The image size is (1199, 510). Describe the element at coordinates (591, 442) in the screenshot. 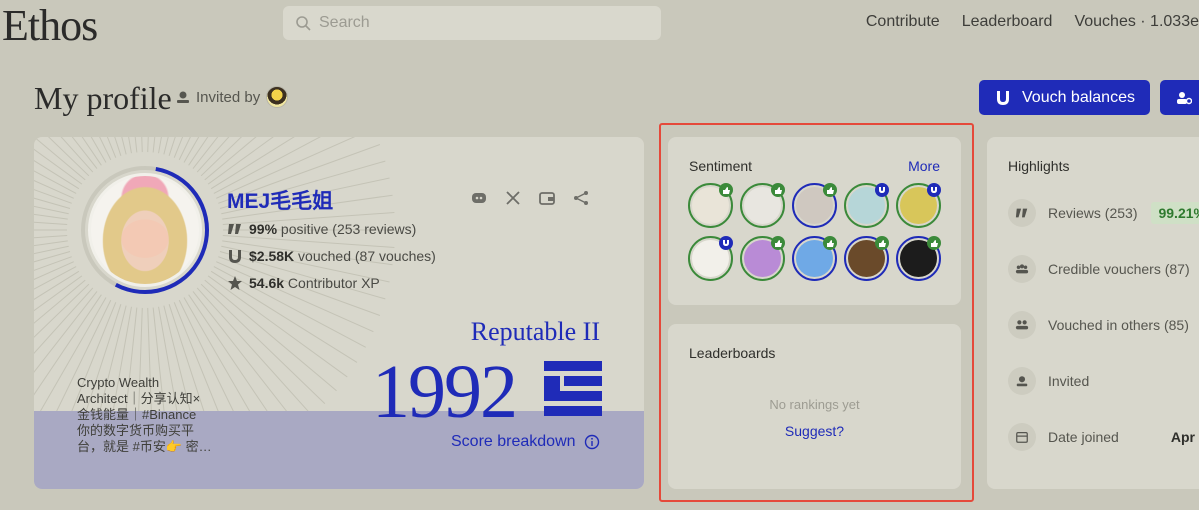

I see `info-icon` at that location.